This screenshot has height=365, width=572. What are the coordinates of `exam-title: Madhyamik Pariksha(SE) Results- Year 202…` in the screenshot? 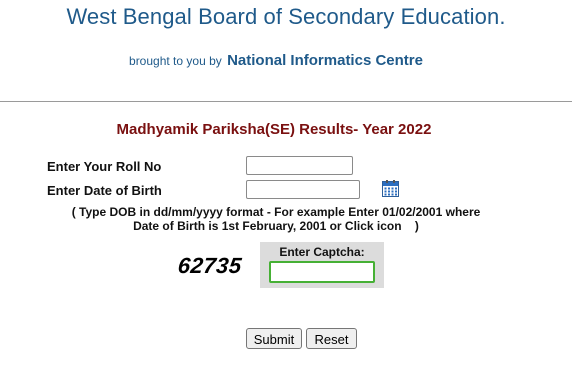 It's located at (274, 129).